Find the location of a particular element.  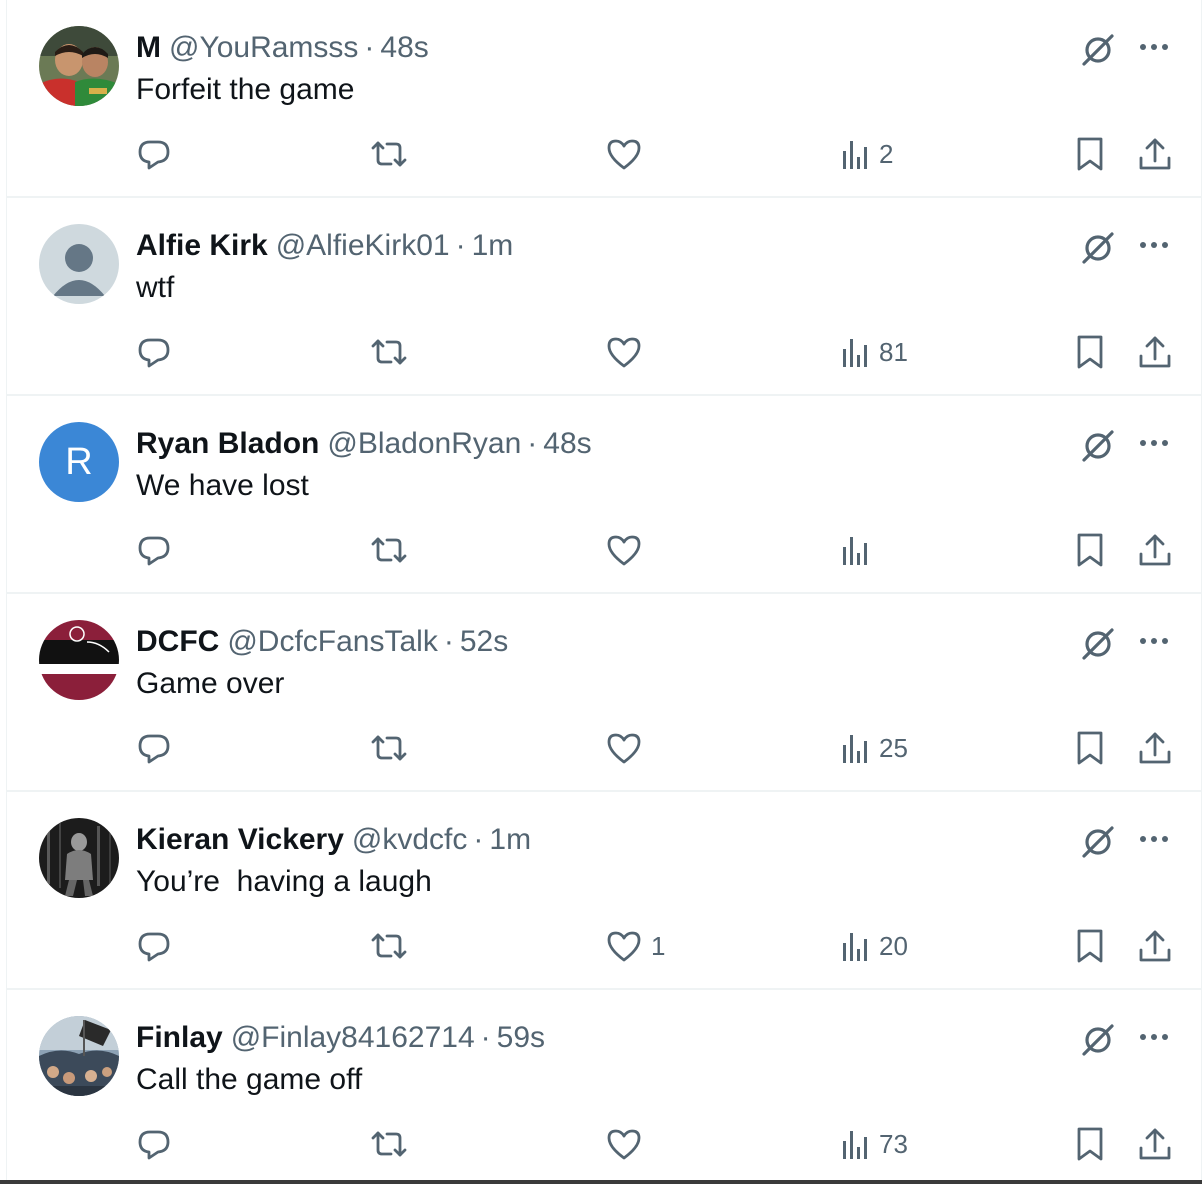

tweet-header: Finlay @Finlay84162714 · 59s is located at coordinates (340, 1038).